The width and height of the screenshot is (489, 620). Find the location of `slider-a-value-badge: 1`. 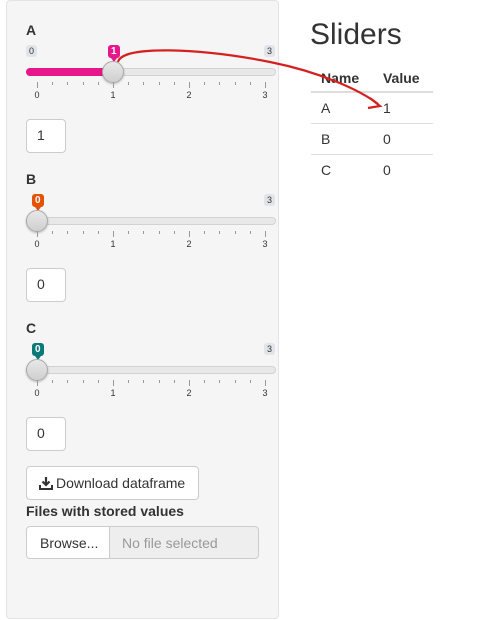

slider-a-value-badge: 1 is located at coordinates (114, 53).